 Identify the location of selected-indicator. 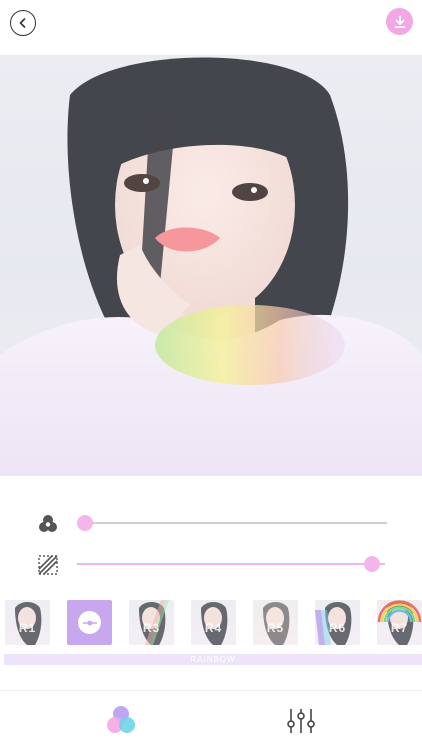
(89, 622).